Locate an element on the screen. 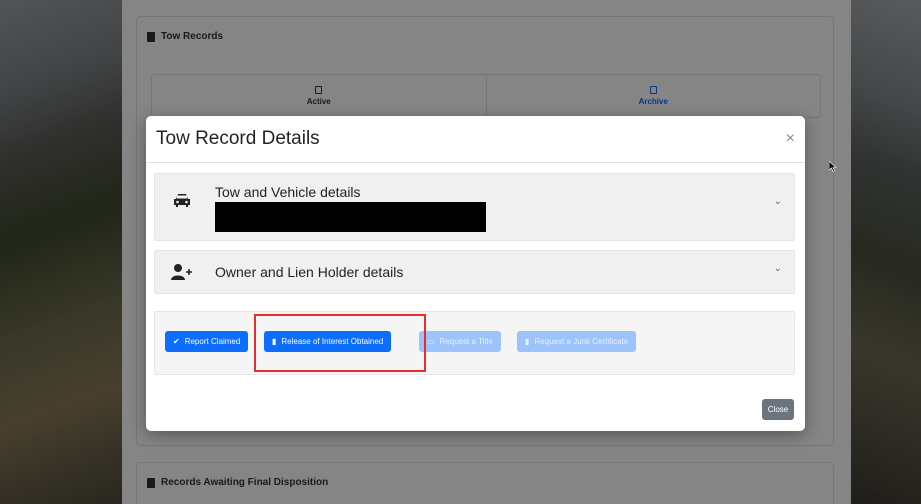 The image size is (921, 504). car-icon is located at coordinates (182, 202).